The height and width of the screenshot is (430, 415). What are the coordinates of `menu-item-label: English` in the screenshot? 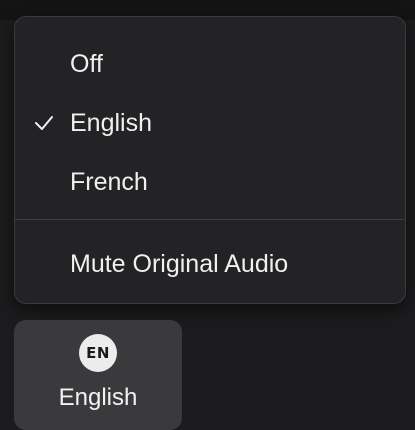 It's located at (111, 122).